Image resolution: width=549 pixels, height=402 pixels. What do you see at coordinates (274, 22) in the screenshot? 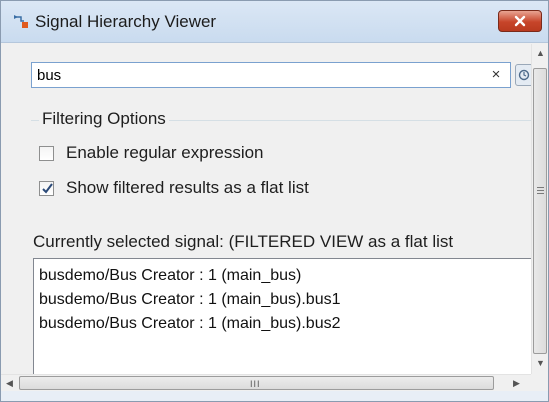
I see `title-bar: Signal Hierarchy Viewer` at bounding box center [274, 22].